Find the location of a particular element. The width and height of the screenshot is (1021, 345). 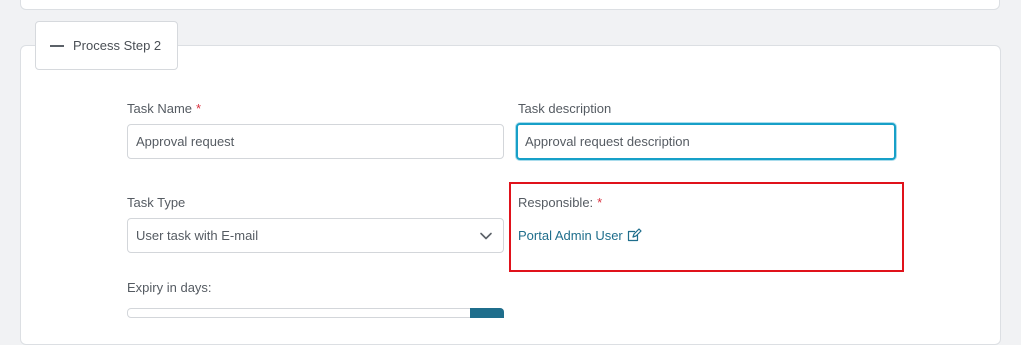

expiry-label-text: Expiry in days: is located at coordinates (169, 287).